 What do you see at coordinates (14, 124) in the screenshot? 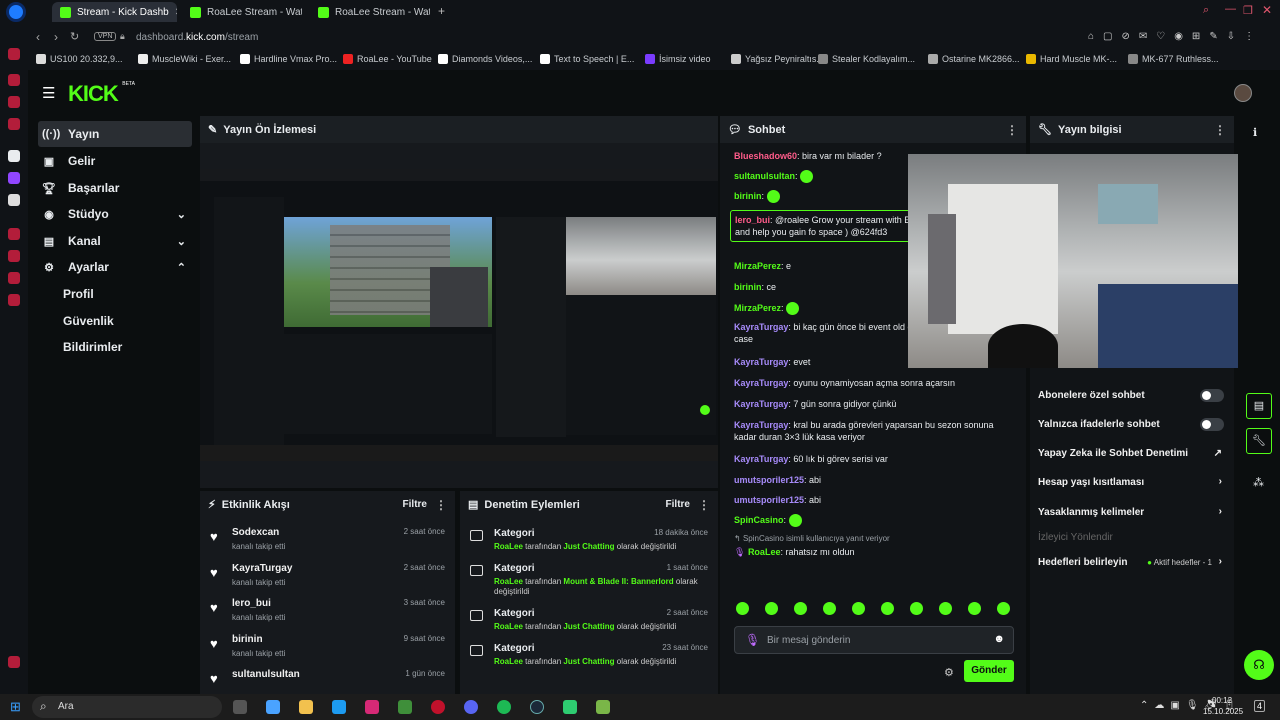
I see `instagram-icon` at bounding box center [14, 124].